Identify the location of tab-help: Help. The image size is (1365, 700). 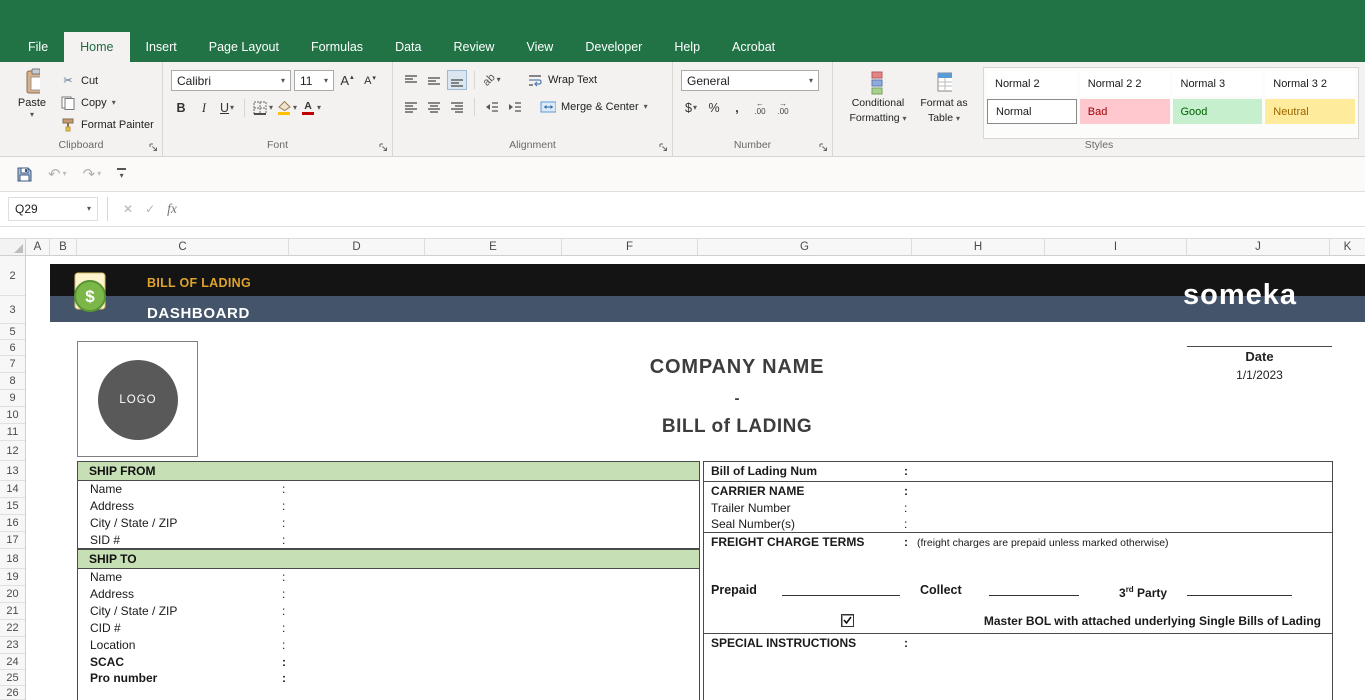
(687, 47).